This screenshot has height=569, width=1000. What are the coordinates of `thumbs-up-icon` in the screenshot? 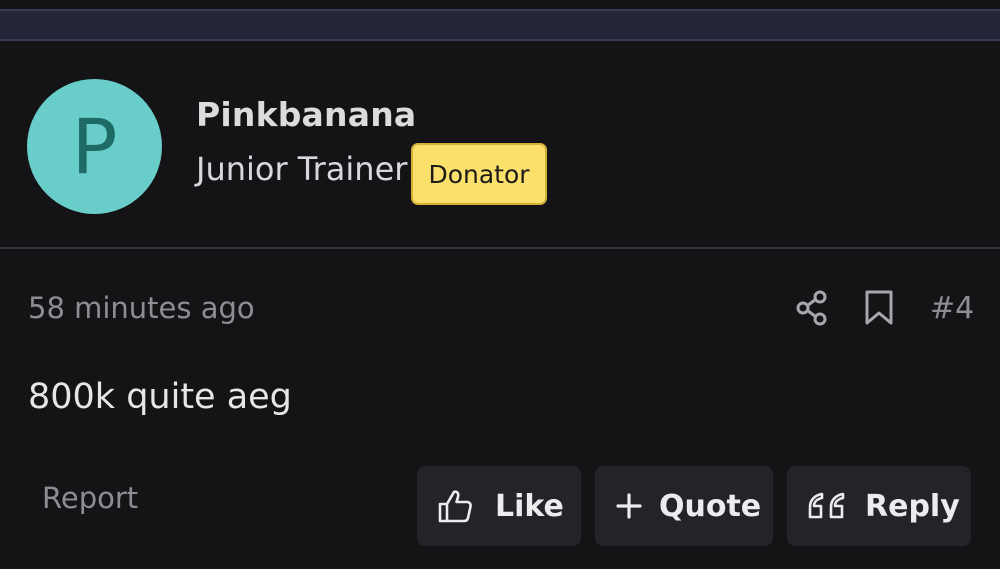 It's located at (455, 506).